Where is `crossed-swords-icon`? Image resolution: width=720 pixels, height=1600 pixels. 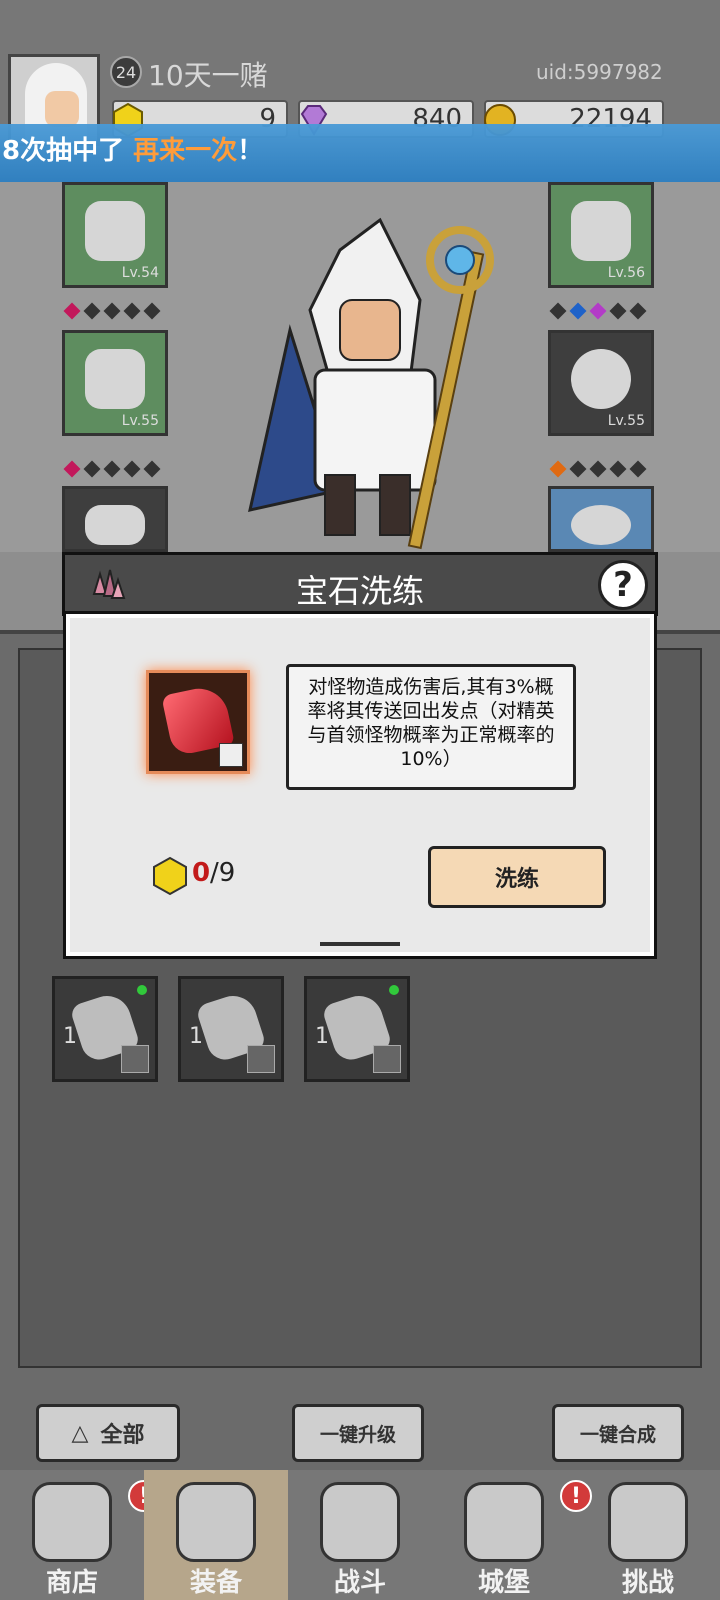 crossed-swords-icon is located at coordinates (360, 1522).